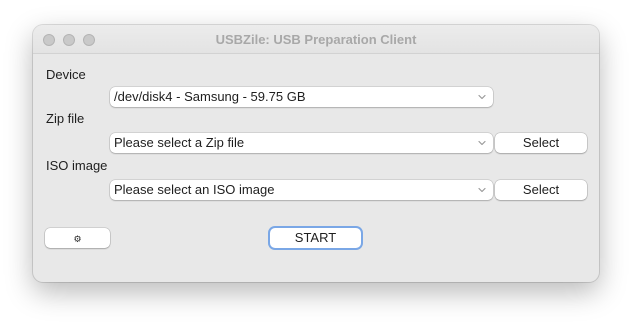 The height and width of the screenshot is (324, 632). Describe the element at coordinates (210, 96) in the screenshot. I see `device-select-value: /dev/disk4 - Samsung - 59.75 GB` at that location.